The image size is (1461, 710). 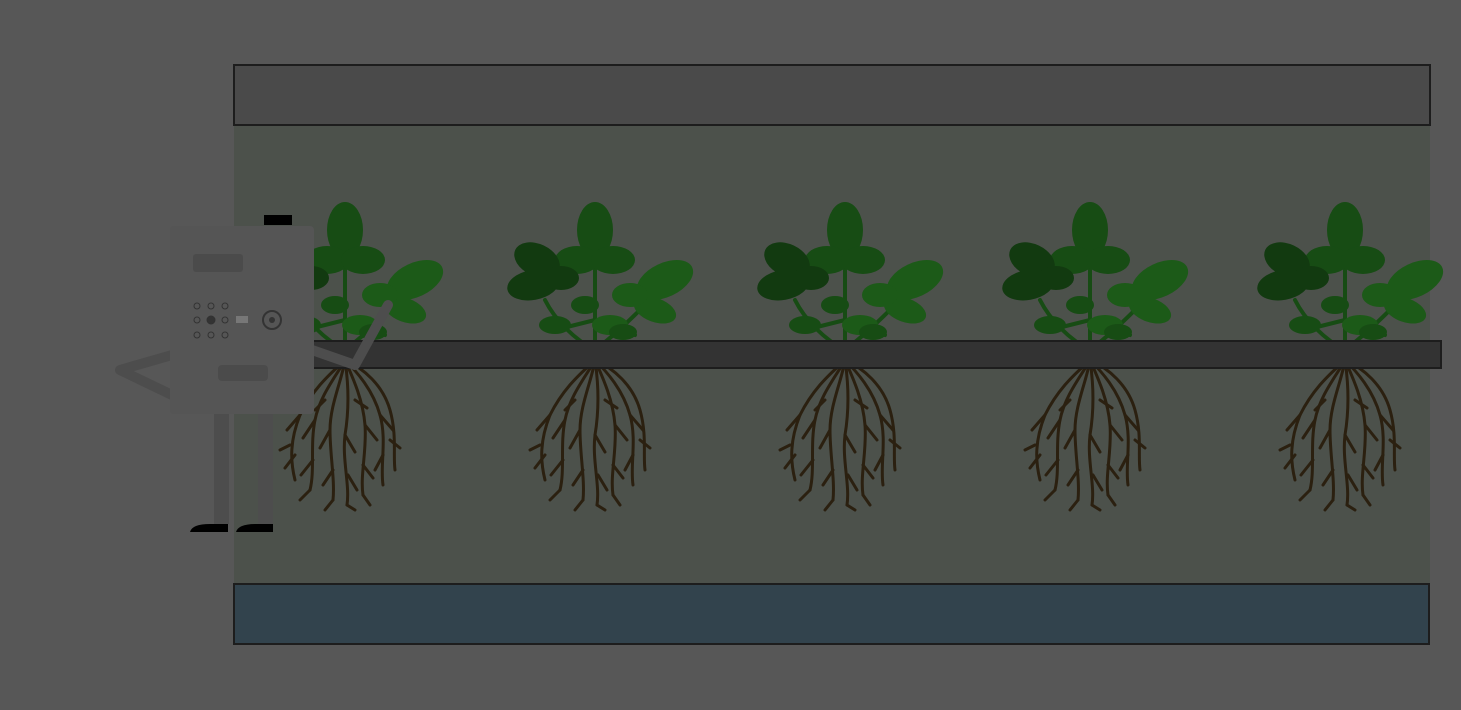 I want to click on robot-left-leg, so click(x=221, y=468).